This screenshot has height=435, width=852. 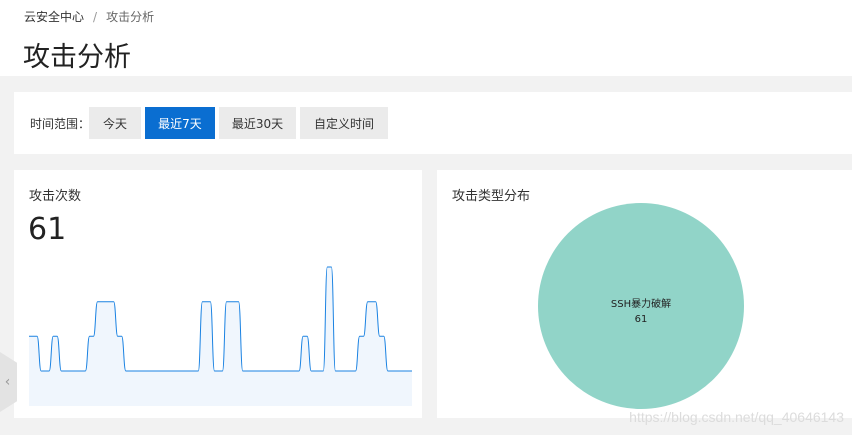 I want to click on chevron-left-icon: ‹, so click(x=7, y=382).